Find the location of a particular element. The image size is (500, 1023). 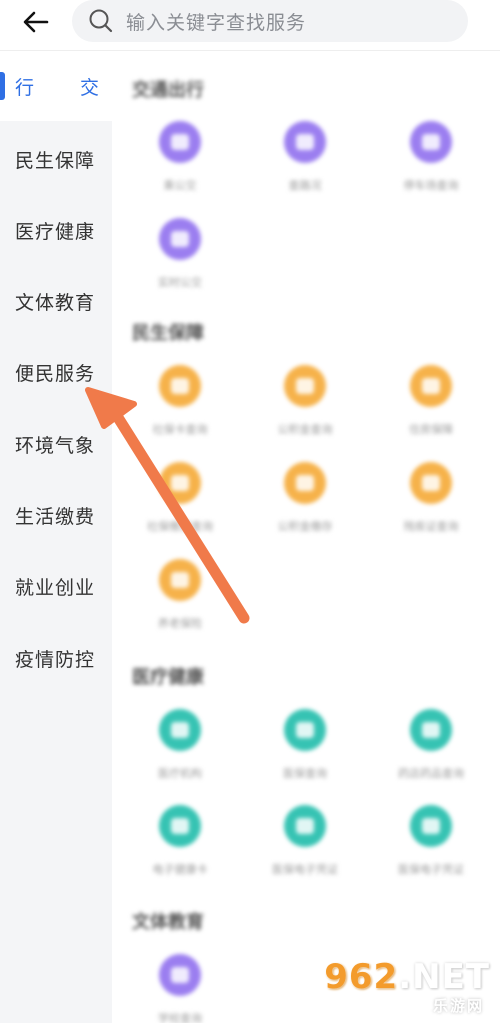

site-watermark-logo: 962.NET 乐游网 is located at coordinates (407, 987).